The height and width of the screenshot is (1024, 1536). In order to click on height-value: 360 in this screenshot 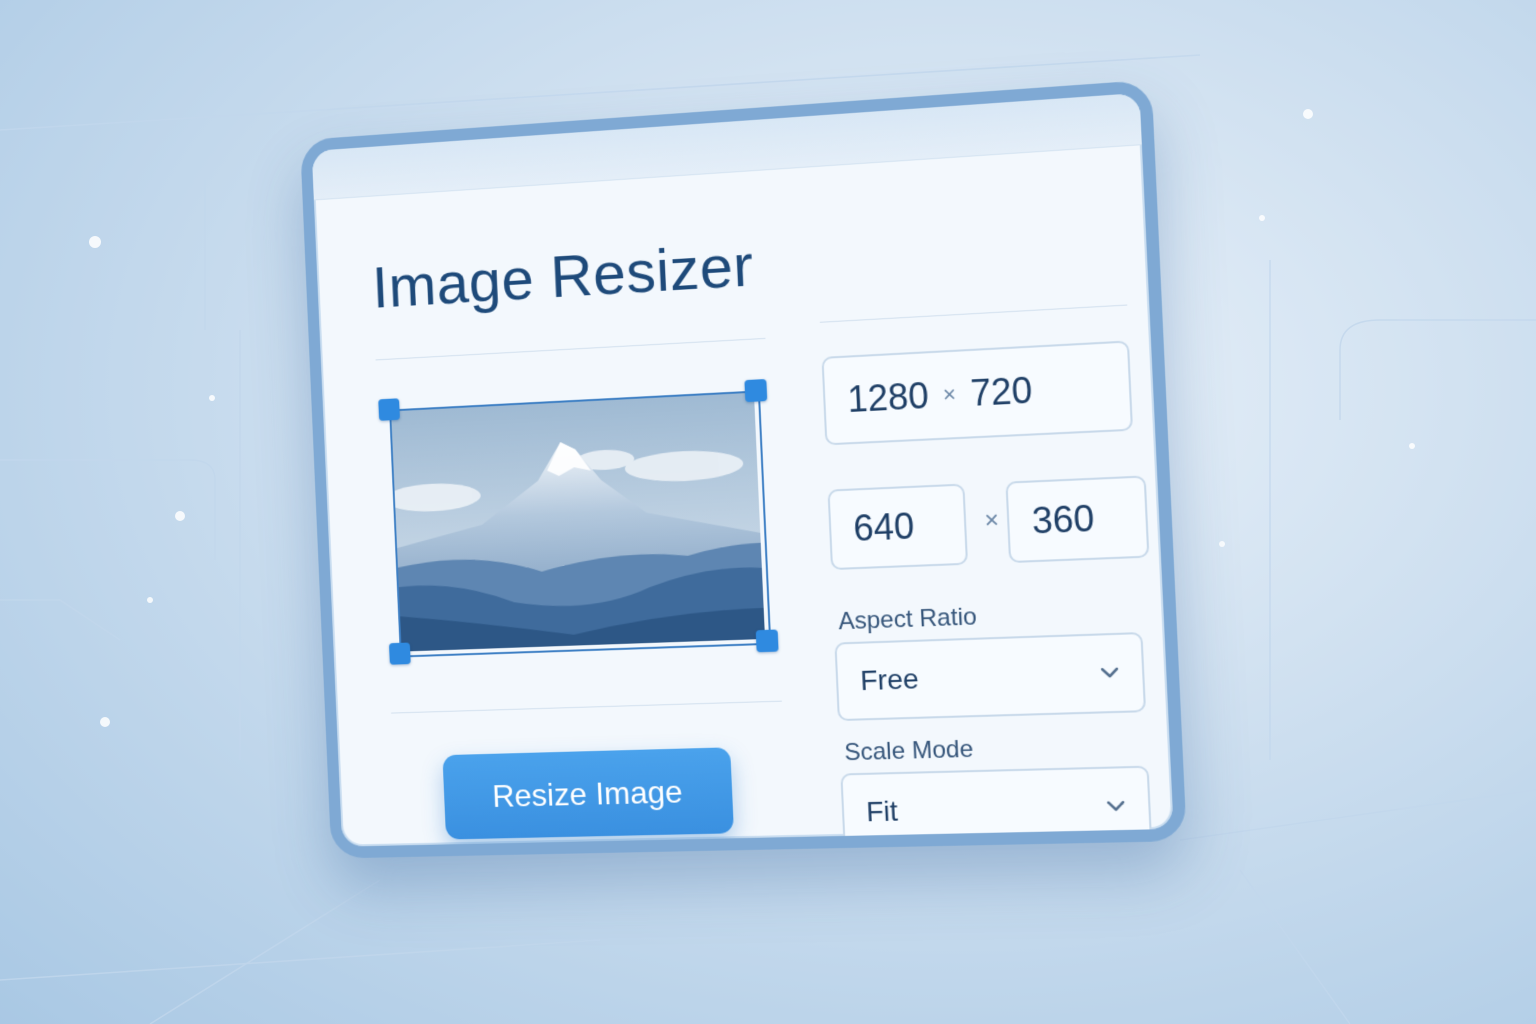, I will do `click(1063, 519)`.